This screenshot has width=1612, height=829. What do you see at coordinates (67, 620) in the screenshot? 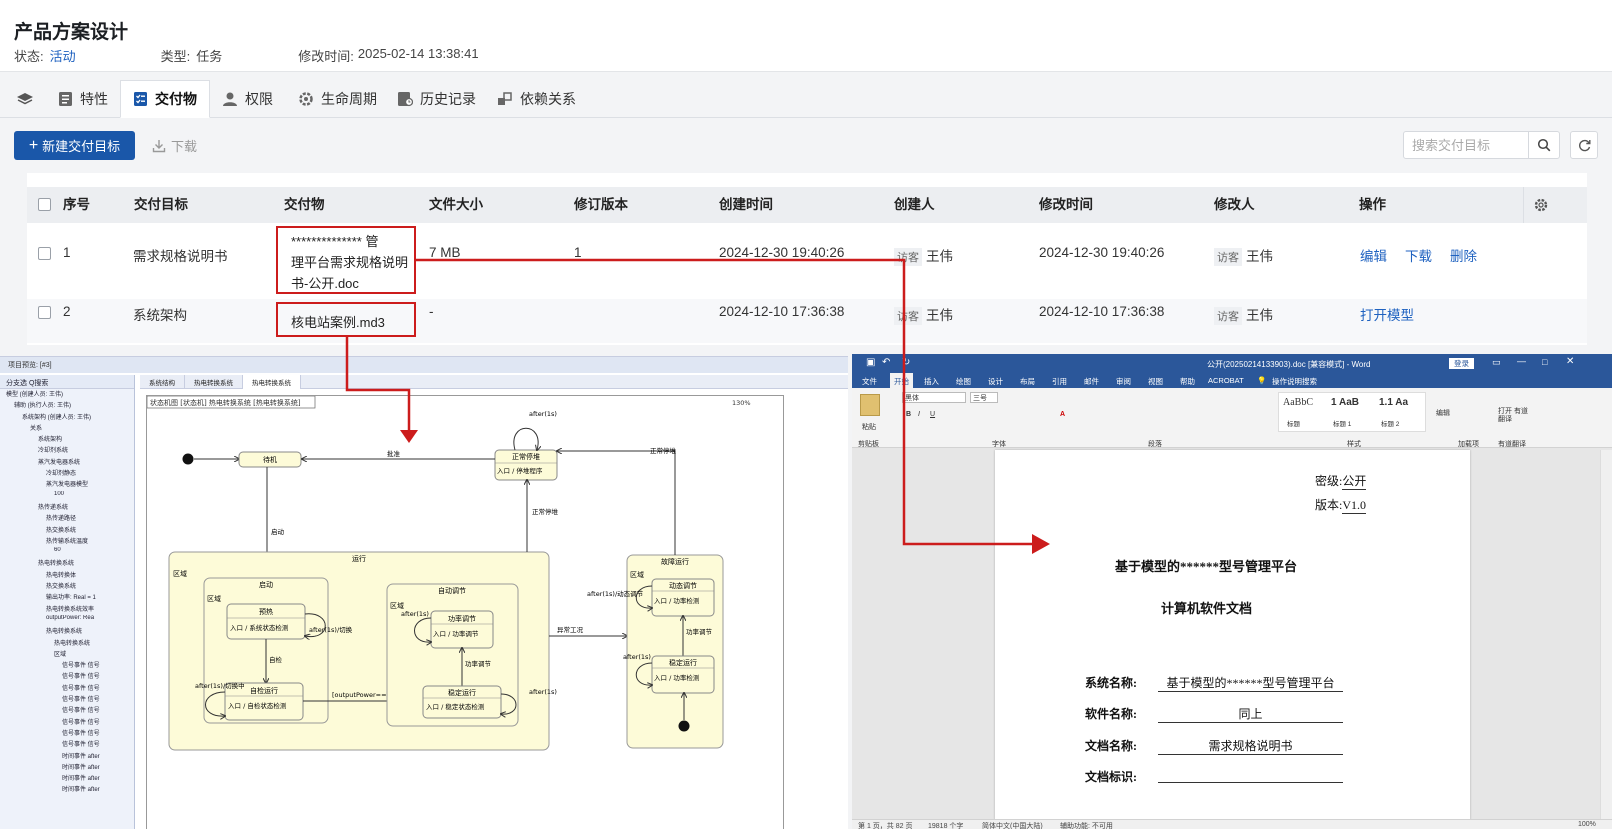
I see `tree-node: outputPower: Rea` at bounding box center [67, 620].